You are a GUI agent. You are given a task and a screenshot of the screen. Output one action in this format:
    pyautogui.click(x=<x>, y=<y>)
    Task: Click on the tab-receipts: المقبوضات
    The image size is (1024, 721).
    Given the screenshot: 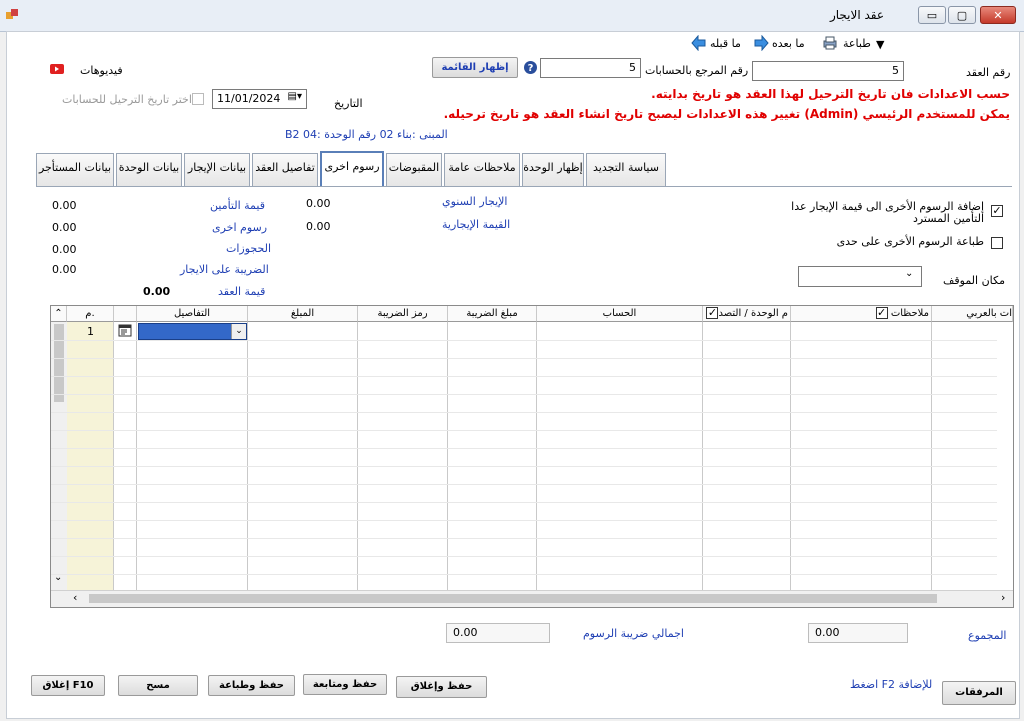 What is the action you would take?
    pyautogui.click(x=414, y=169)
    